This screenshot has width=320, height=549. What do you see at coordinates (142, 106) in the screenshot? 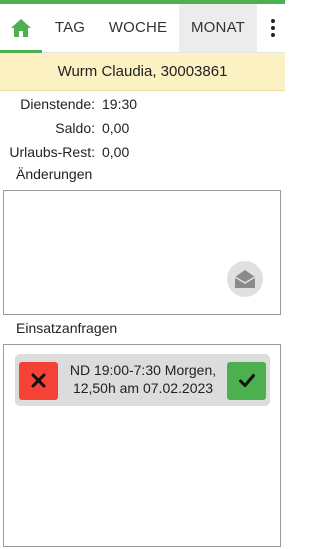
I see `service-end-row: Dienstende: 19:30` at bounding box center [142, 106].